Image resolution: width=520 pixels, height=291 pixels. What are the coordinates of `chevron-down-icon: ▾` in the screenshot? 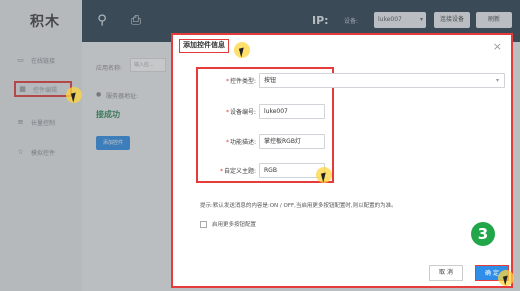 It's located at (497, 80).